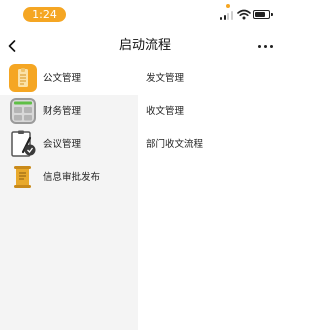  I want to click on back-button, so click(15, 46).